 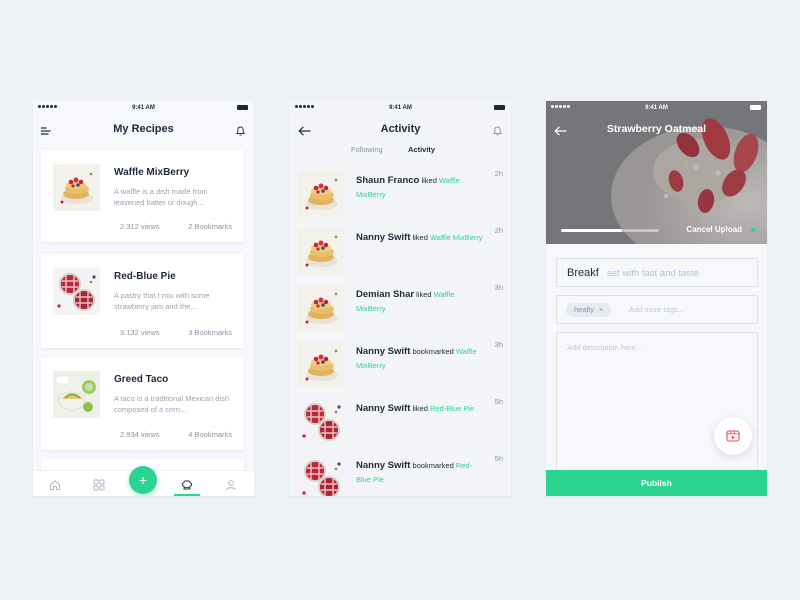 What do you see at coordinates (210, 226) in the screenshot?
I see `recipe-bookmarks: 2 Bookmarks` at bounding box center [210, 226].